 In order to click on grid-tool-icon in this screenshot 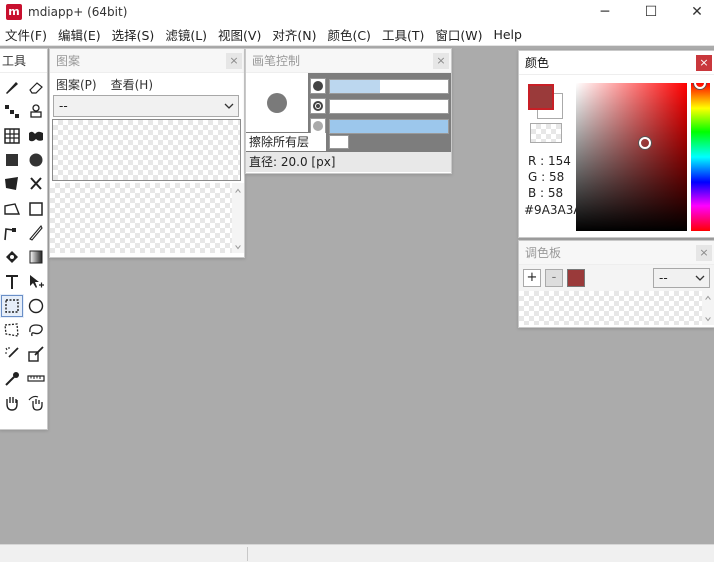, I will do `click(12, 136)`.